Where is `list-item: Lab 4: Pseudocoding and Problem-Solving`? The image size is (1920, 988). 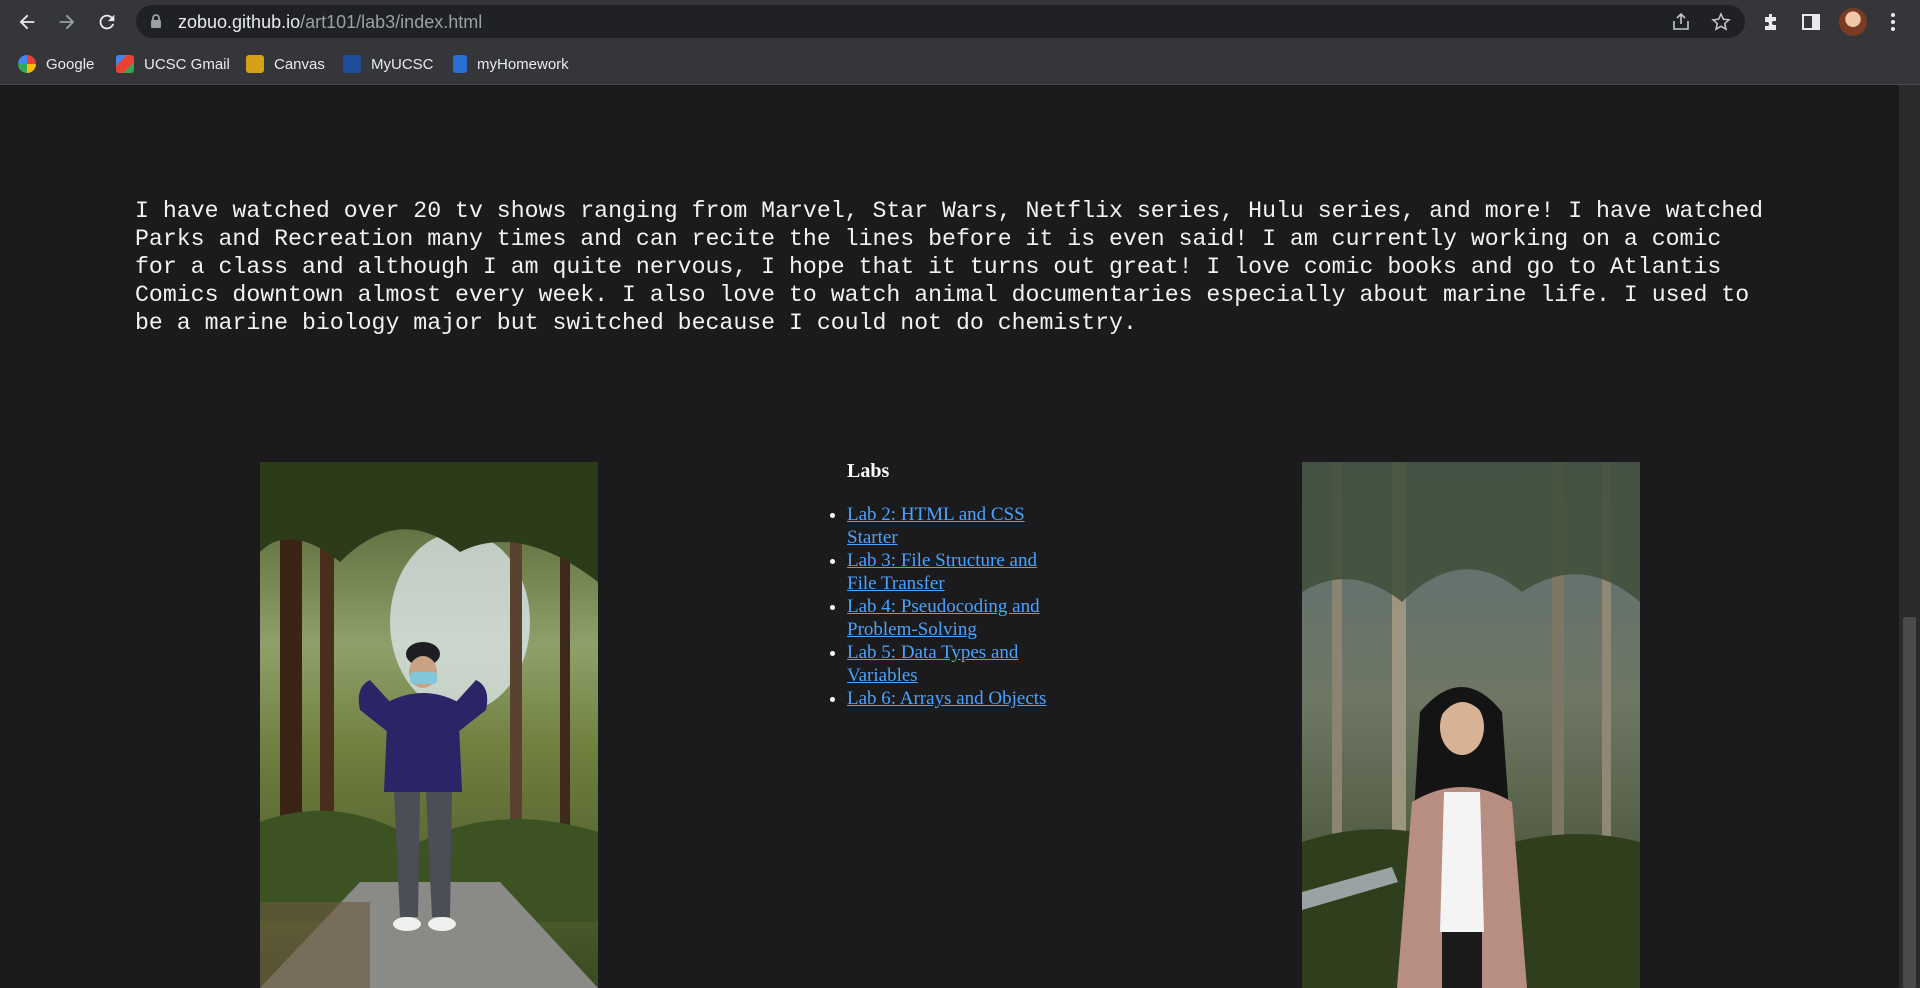
list-item: Lab 4: Pseudocoding and Problem-Solving is located at coordinates (956, 618).